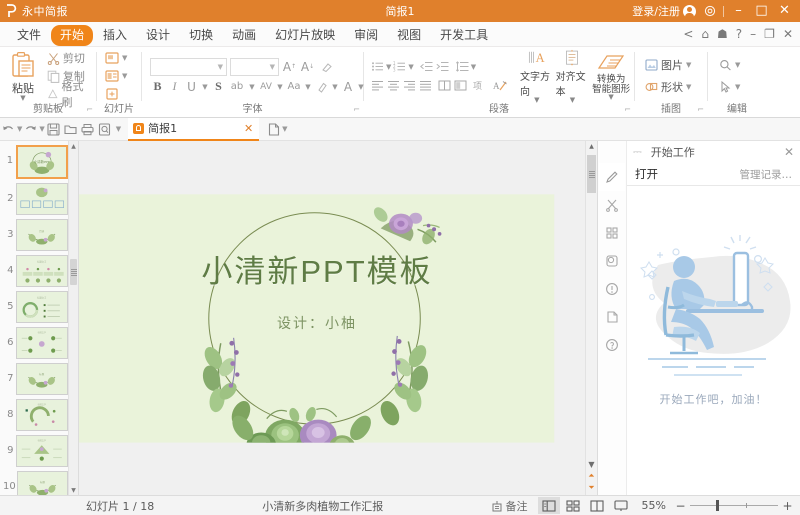  I want to click on canvas-vertical-scrollbar: ▲ ▼ ⏶ ⏷, so click(591, 318).